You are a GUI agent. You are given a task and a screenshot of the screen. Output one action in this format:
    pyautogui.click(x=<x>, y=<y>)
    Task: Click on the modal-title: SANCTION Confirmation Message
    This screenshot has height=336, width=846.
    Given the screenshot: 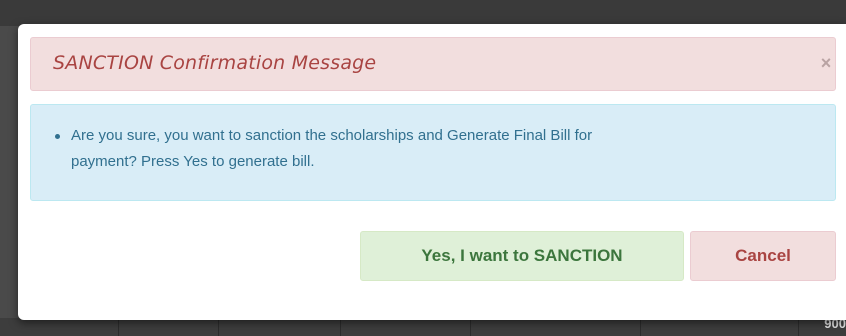 What is the action you would take?
    pyautogui.click(x=215, y=63)
    